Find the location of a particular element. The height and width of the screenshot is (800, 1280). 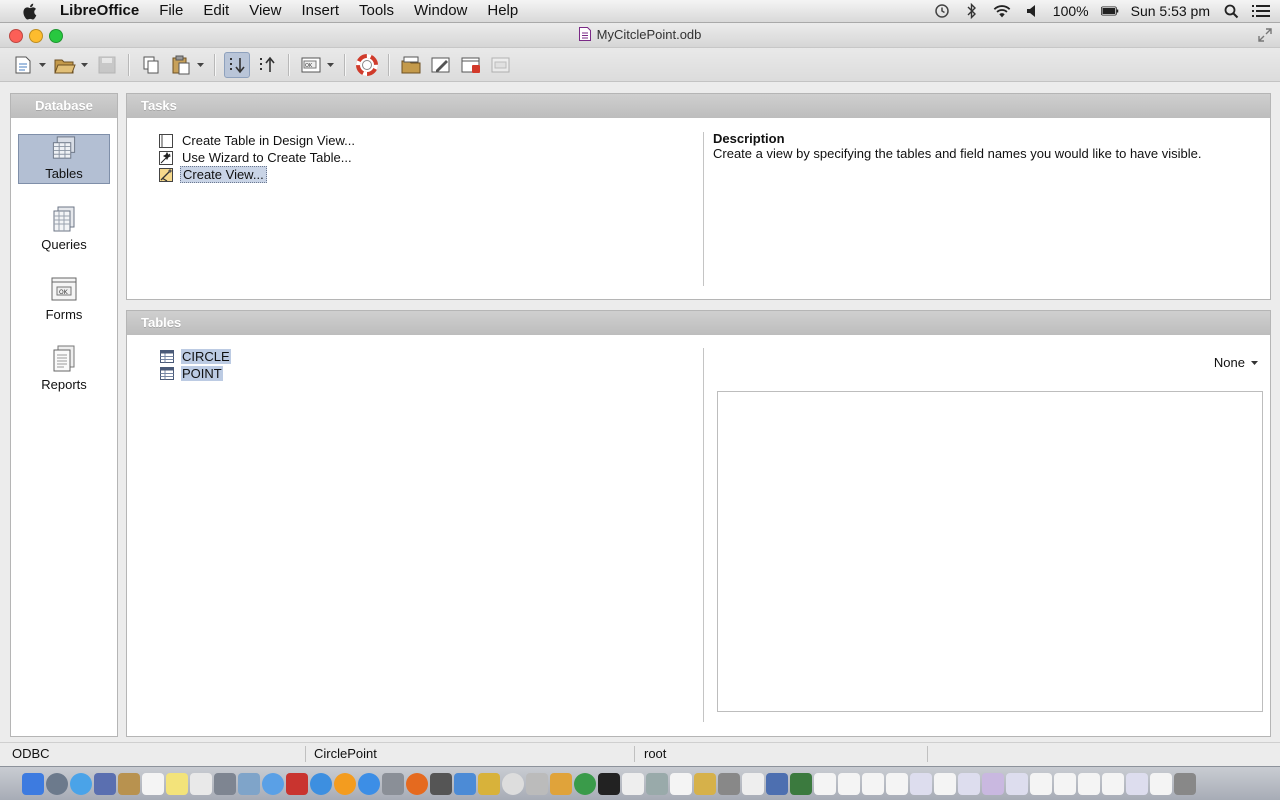

finder-icon is located at coordinates (33, 783).